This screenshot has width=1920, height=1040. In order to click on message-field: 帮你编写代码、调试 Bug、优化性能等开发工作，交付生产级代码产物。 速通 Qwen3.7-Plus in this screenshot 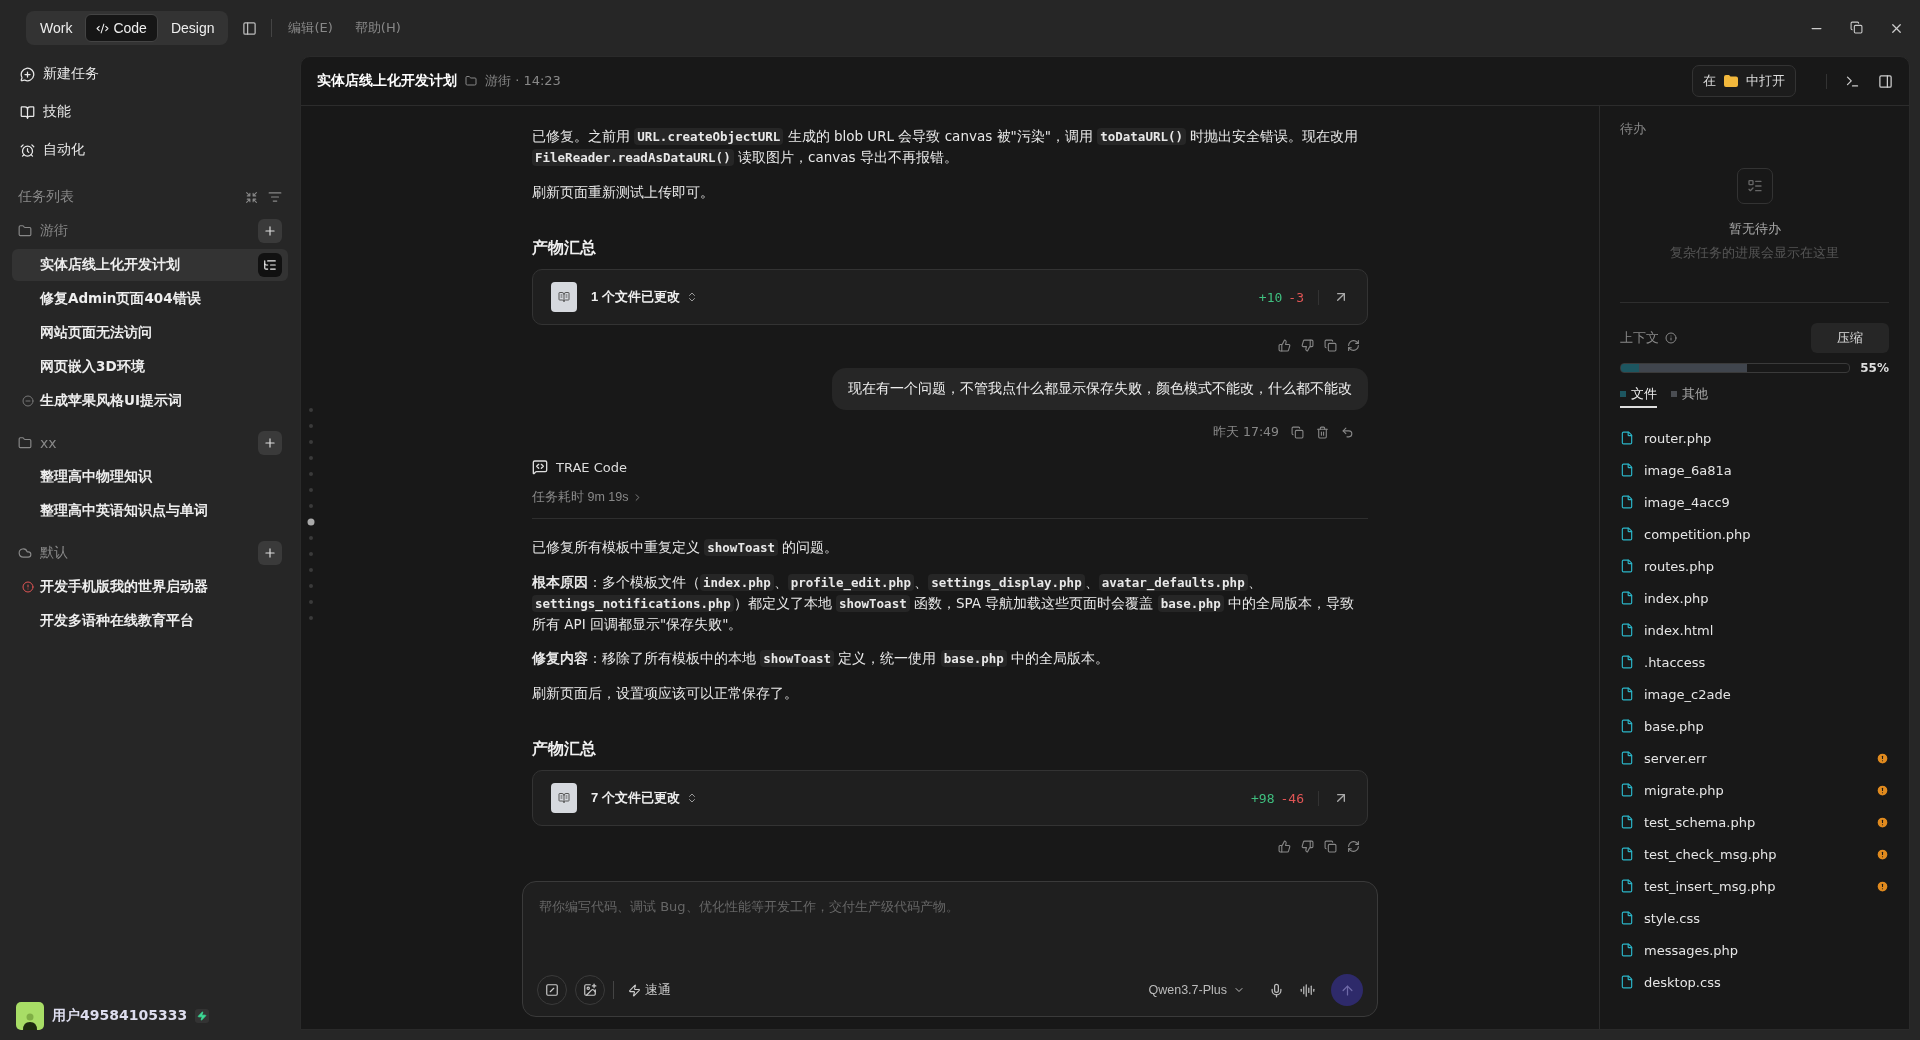, I will do `click(950, 949)`.